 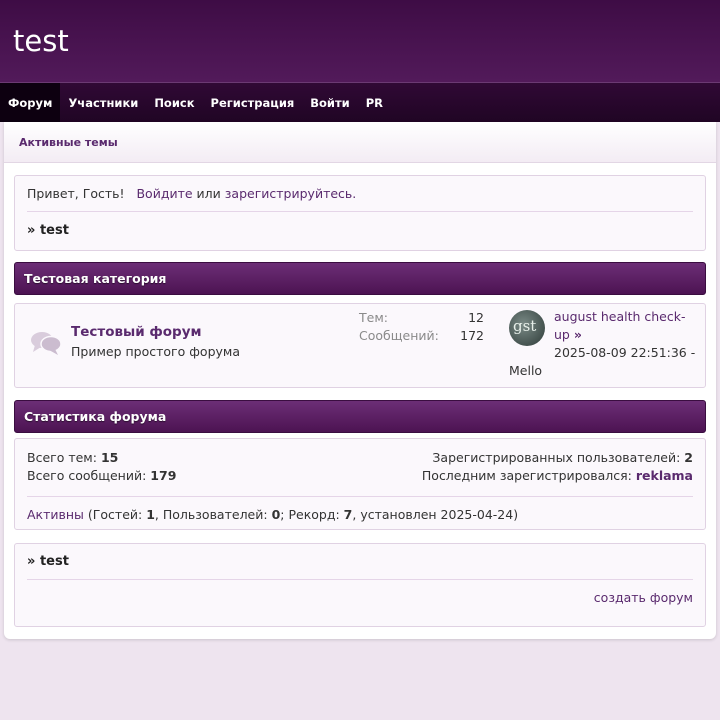 I want to click on total-posts: Всего сообщений: 179, so click(x=101, y=475).